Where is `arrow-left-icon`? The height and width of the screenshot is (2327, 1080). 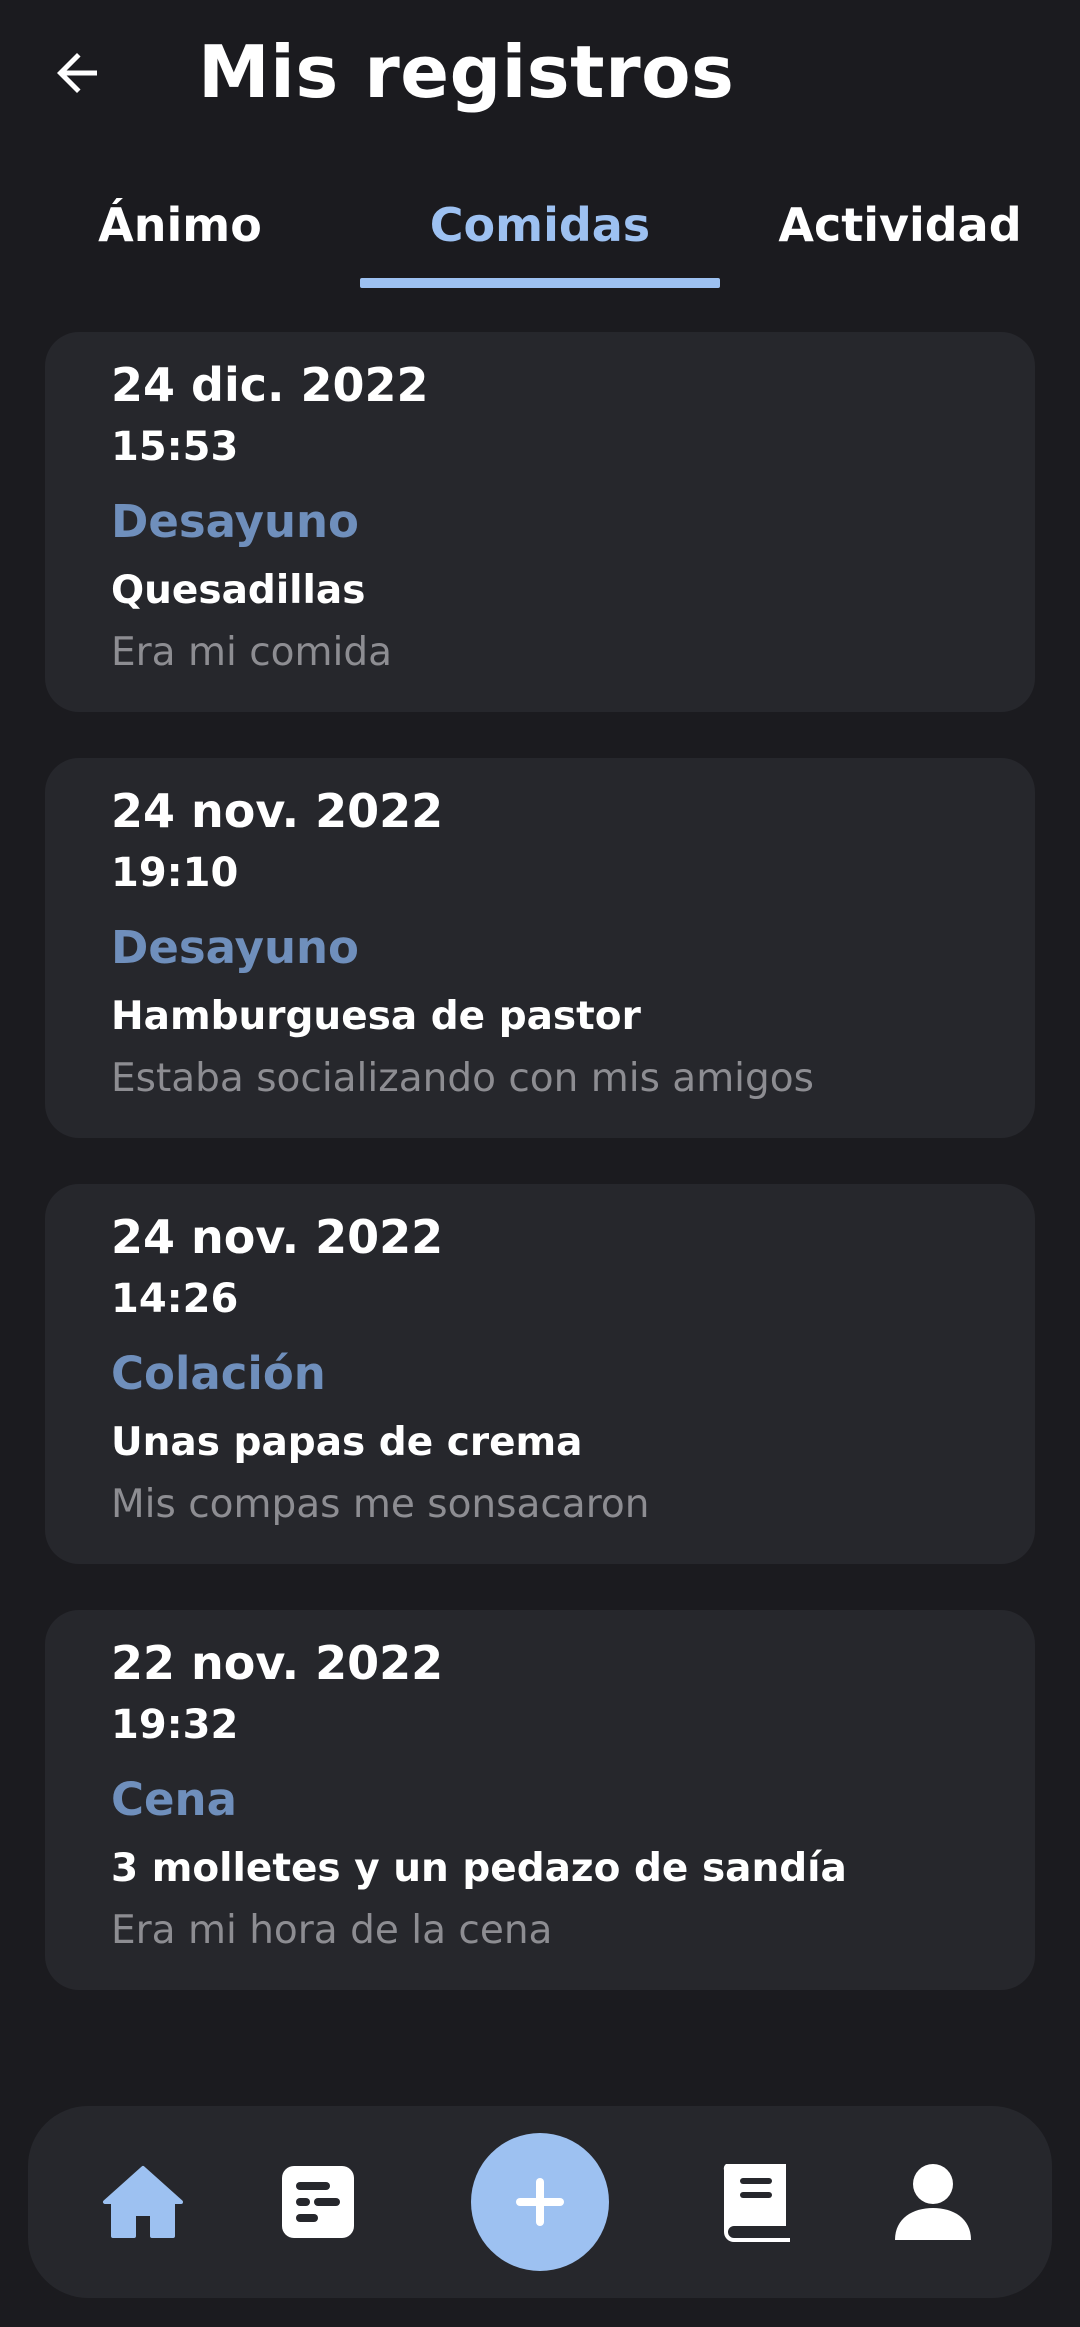 arrow-left-icon is located at coordinates (77, 73).